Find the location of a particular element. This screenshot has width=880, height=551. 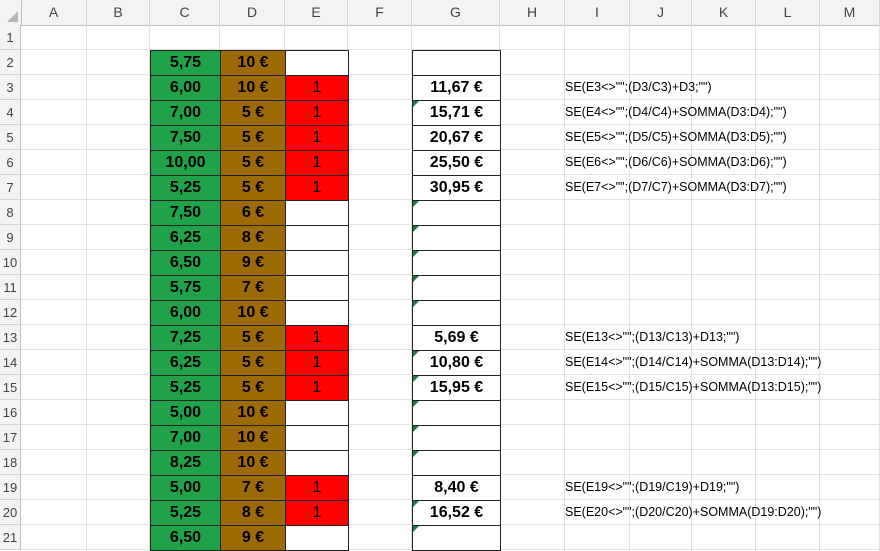

cell-C18: 8,25 is located at coordinates (185, 463).